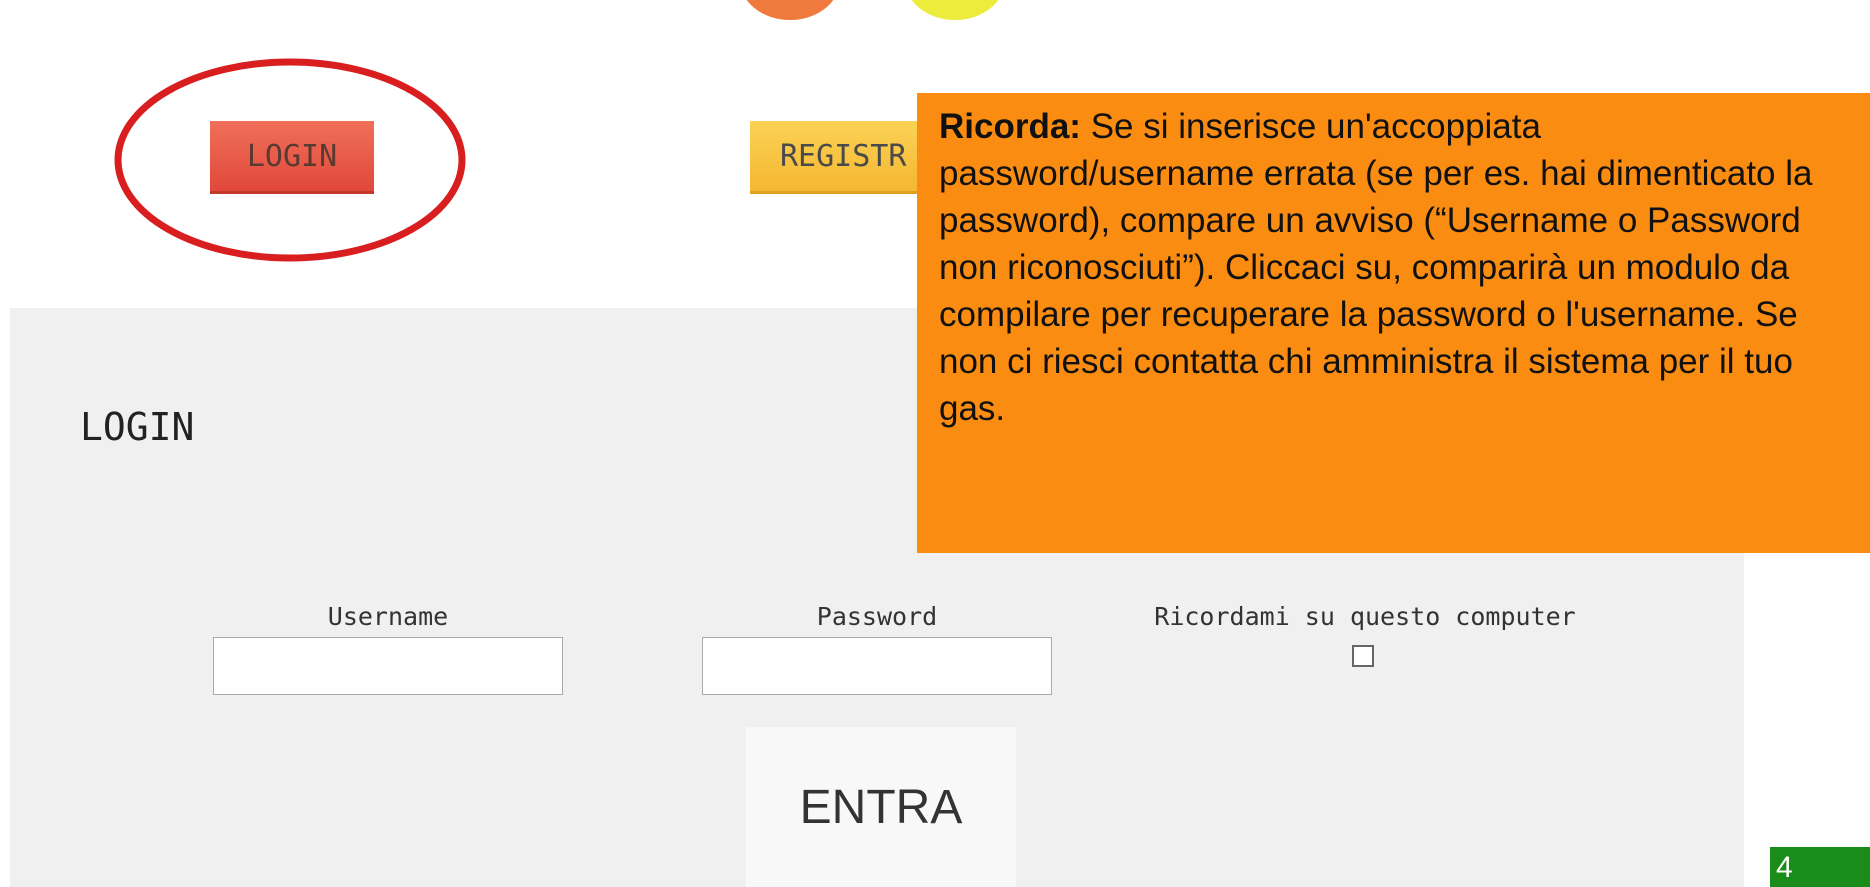 The image size is (1870, 887). What do you see at coordinates (835, 157) in the screenshot?
I see `register-button: REGISTR` at bounding box center [835, 157].